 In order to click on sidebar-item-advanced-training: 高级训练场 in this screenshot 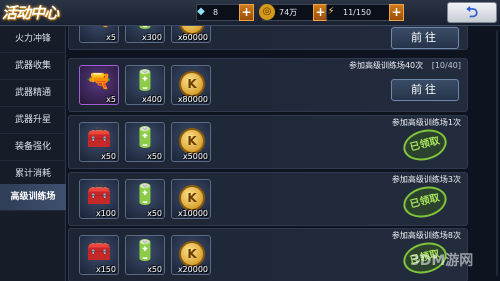, I will do `click(33, 197)`.